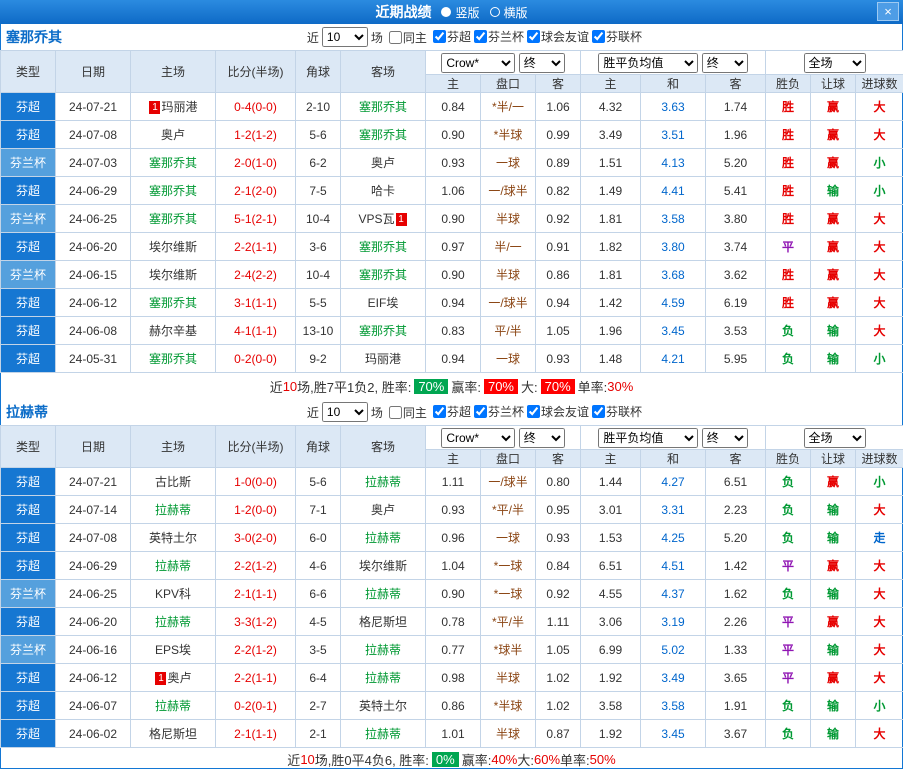 The width and height of the screenshot is (903, 769). What do you see at coordinates (736, 733) in the screenshot?
I see `avg-away-cell: 3.67` at bounding box center [736, 733].